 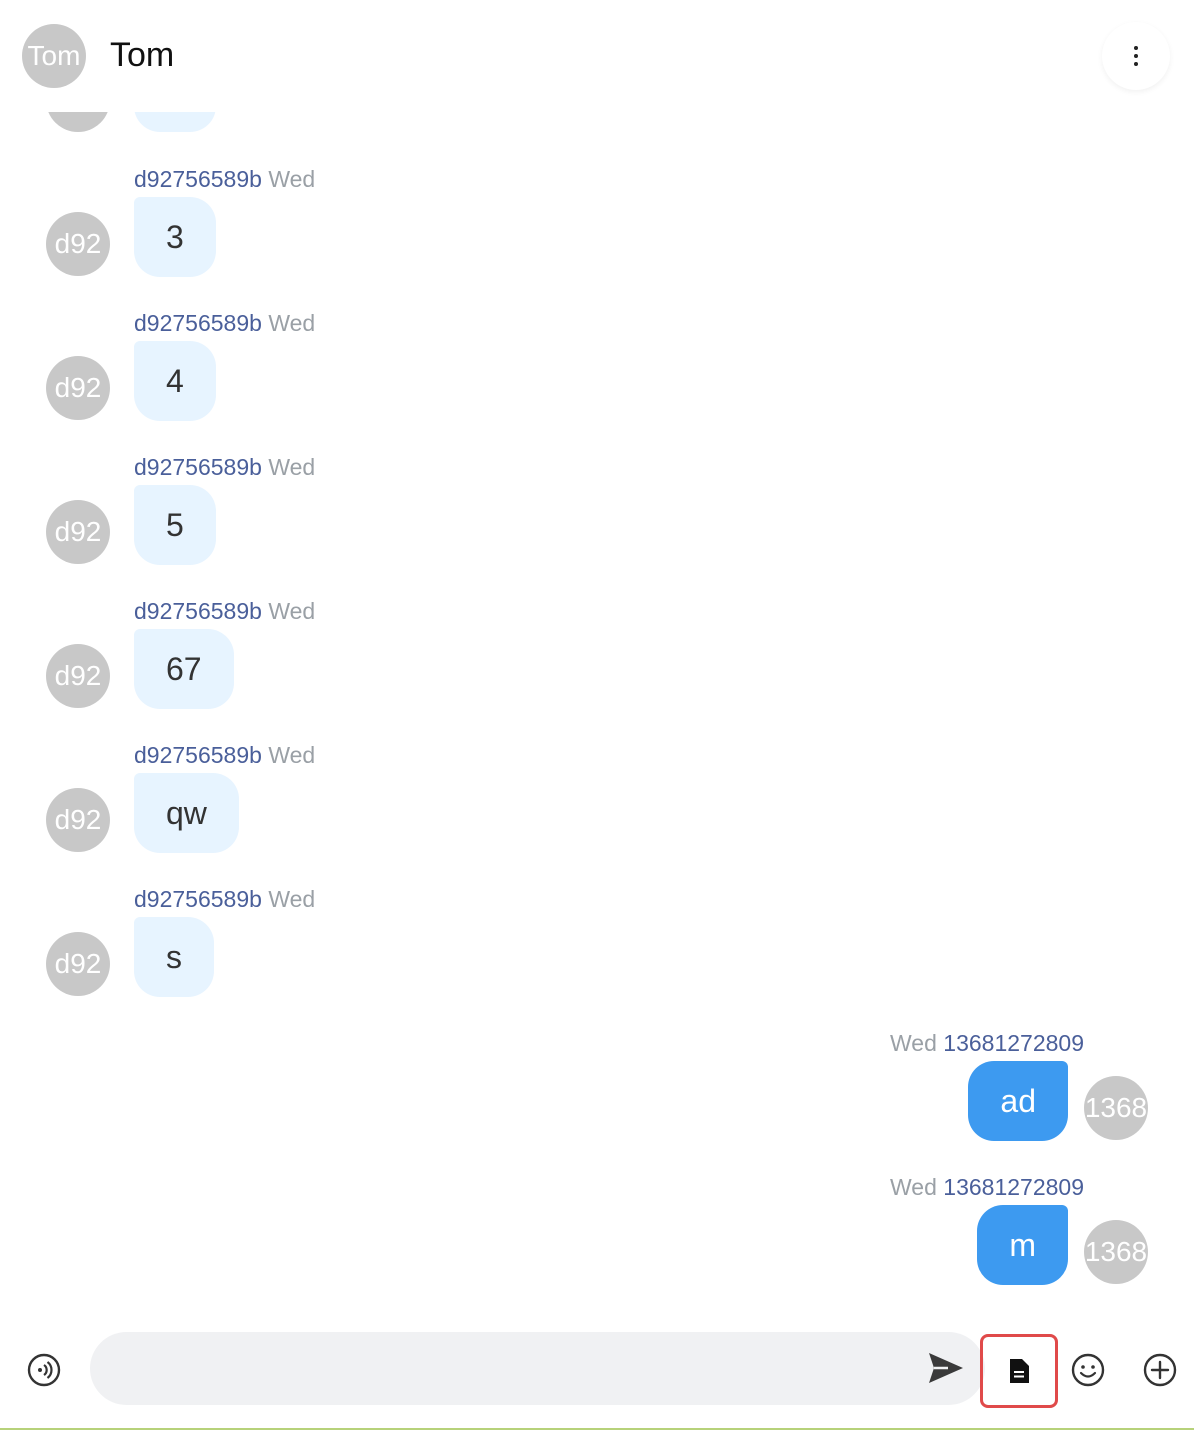 What do you see at coordinates (175, 237) in the screenshot?
I see `message-bubble: 3` at bounding box center [175, 237].